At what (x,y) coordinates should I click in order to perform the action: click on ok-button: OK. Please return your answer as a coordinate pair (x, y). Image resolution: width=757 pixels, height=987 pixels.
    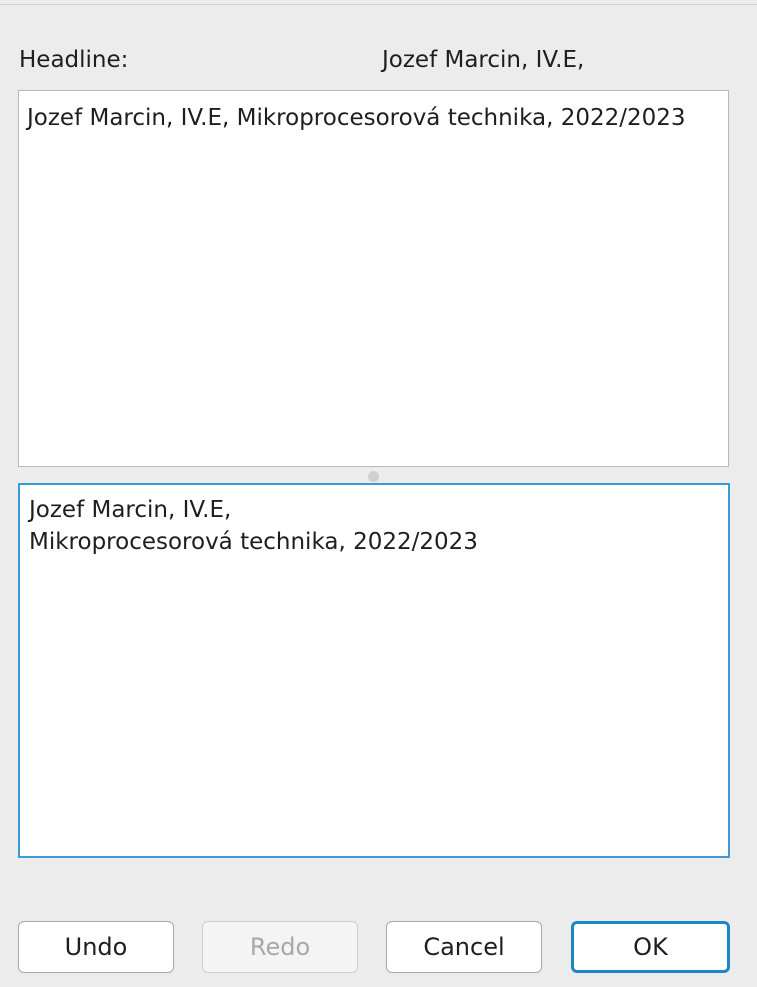
    Looking at the image, I should click on (650, 947).